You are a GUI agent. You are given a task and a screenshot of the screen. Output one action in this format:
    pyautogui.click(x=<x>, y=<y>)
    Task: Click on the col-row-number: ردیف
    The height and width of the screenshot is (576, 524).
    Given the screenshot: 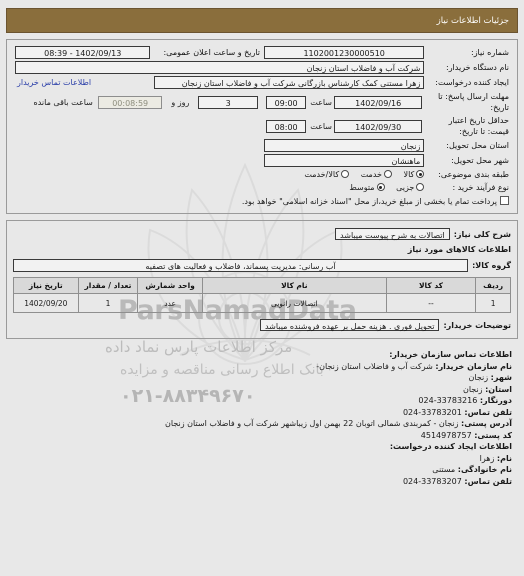 What is the action you would take?
    pyautogui.click(x=493, y=285)
    